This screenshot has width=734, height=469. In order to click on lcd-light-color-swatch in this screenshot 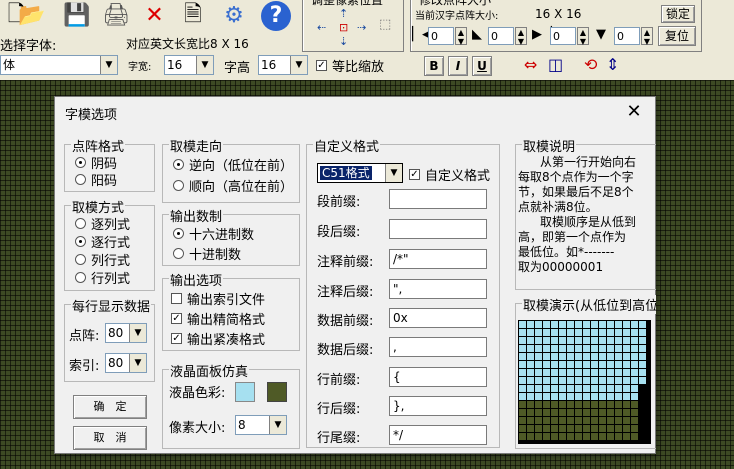, I will do `click(245, 392)`.